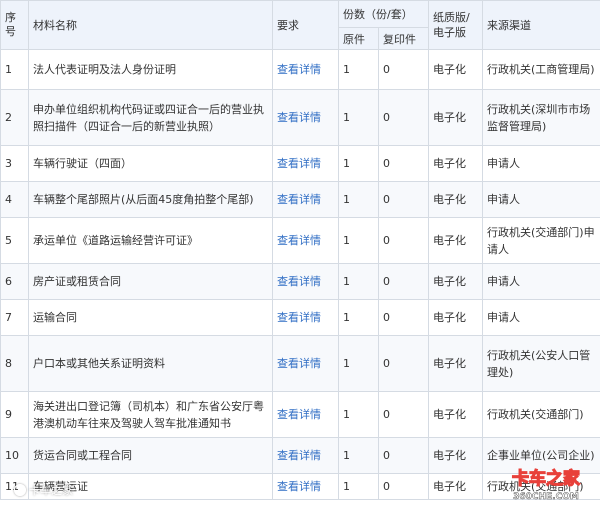 This screenshot has width=600, height=506. Describe the element at coordinates (15, 415) in the screenshot. I see `row-seq: 9` at that location.